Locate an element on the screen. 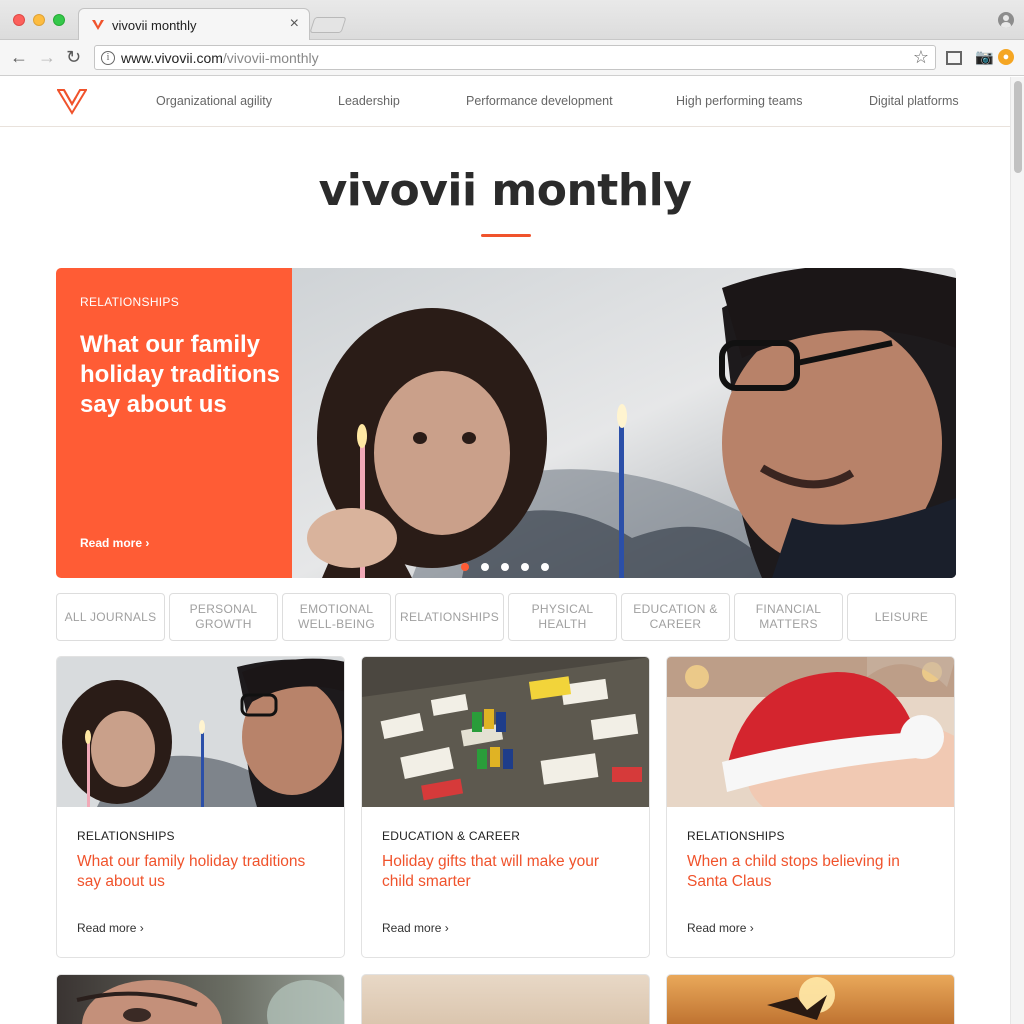 The height and width of the screenshot is (1024, 1024). article-card-peek-soft-photo is located at coordinates (505, 999).